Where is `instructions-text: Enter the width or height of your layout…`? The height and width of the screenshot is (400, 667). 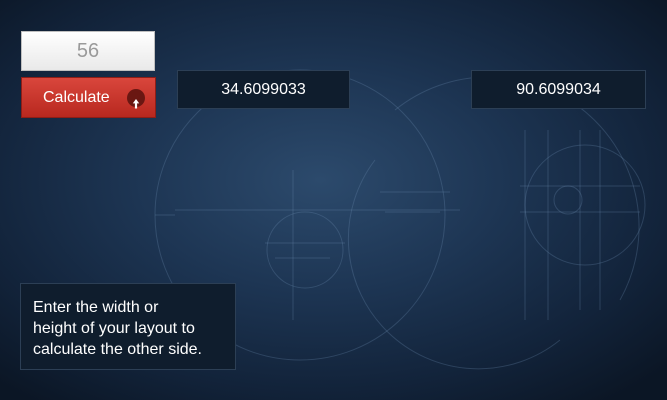 instructions-text: Enter the width or height of your layout… is located at coordinates (128, 326).